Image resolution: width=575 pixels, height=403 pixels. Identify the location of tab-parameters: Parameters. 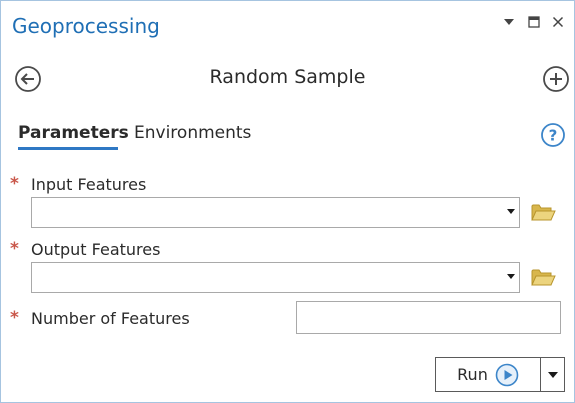
(73, 133).